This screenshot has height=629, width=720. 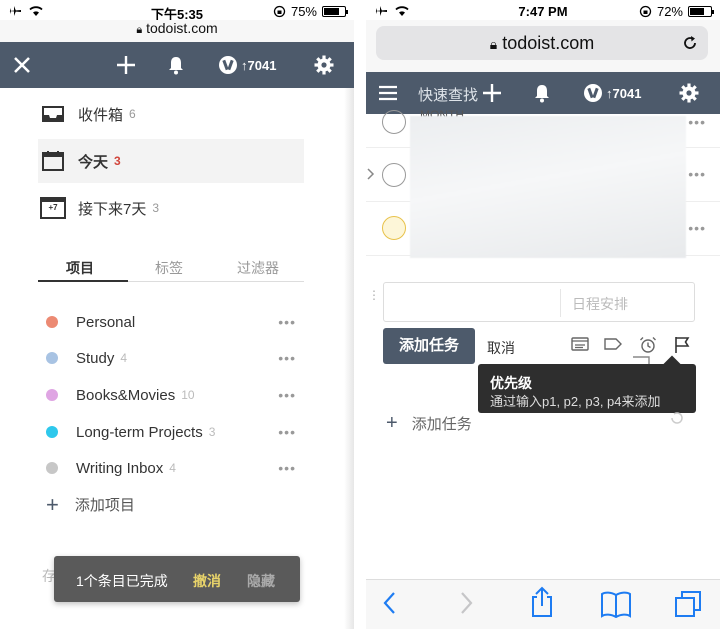 I want to click on tab-projects: 项目, so click(x=80, y=268).